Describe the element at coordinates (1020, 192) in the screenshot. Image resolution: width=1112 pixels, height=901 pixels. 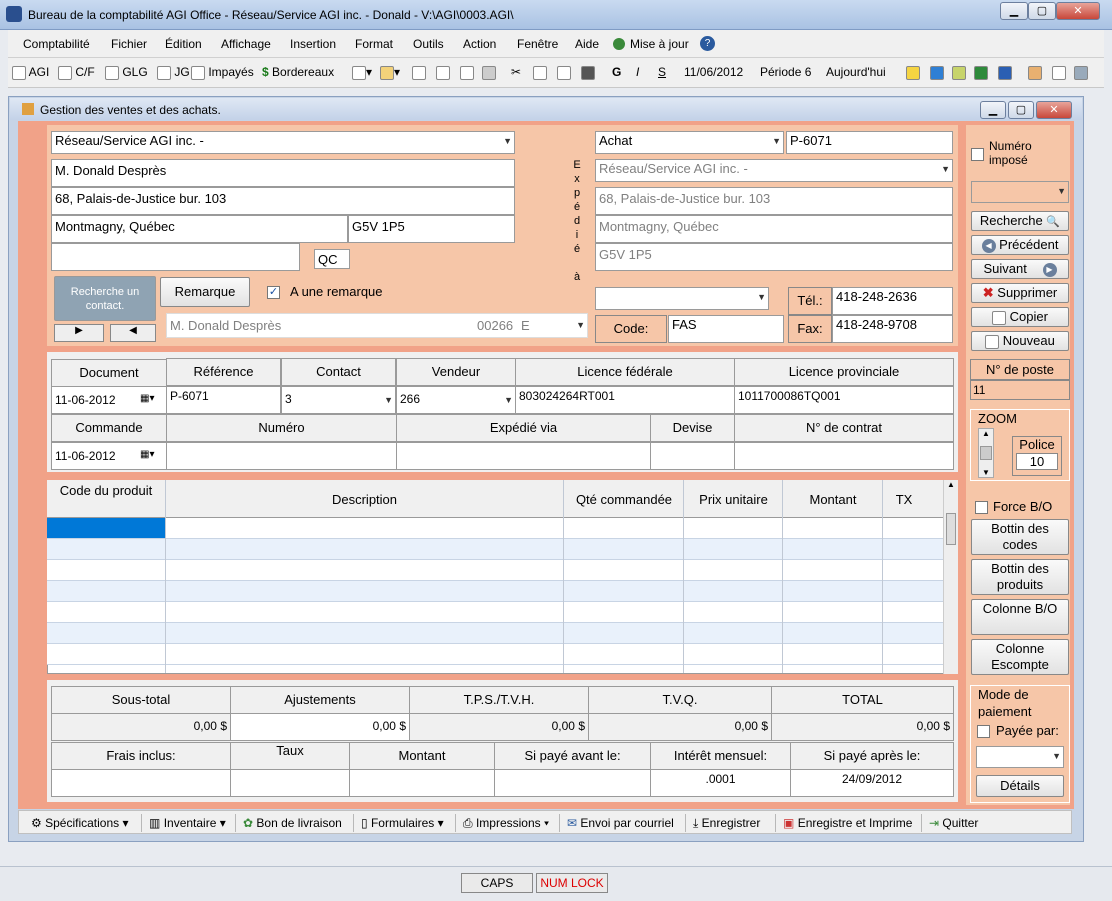
I see `numero-select: ▼` at that location.